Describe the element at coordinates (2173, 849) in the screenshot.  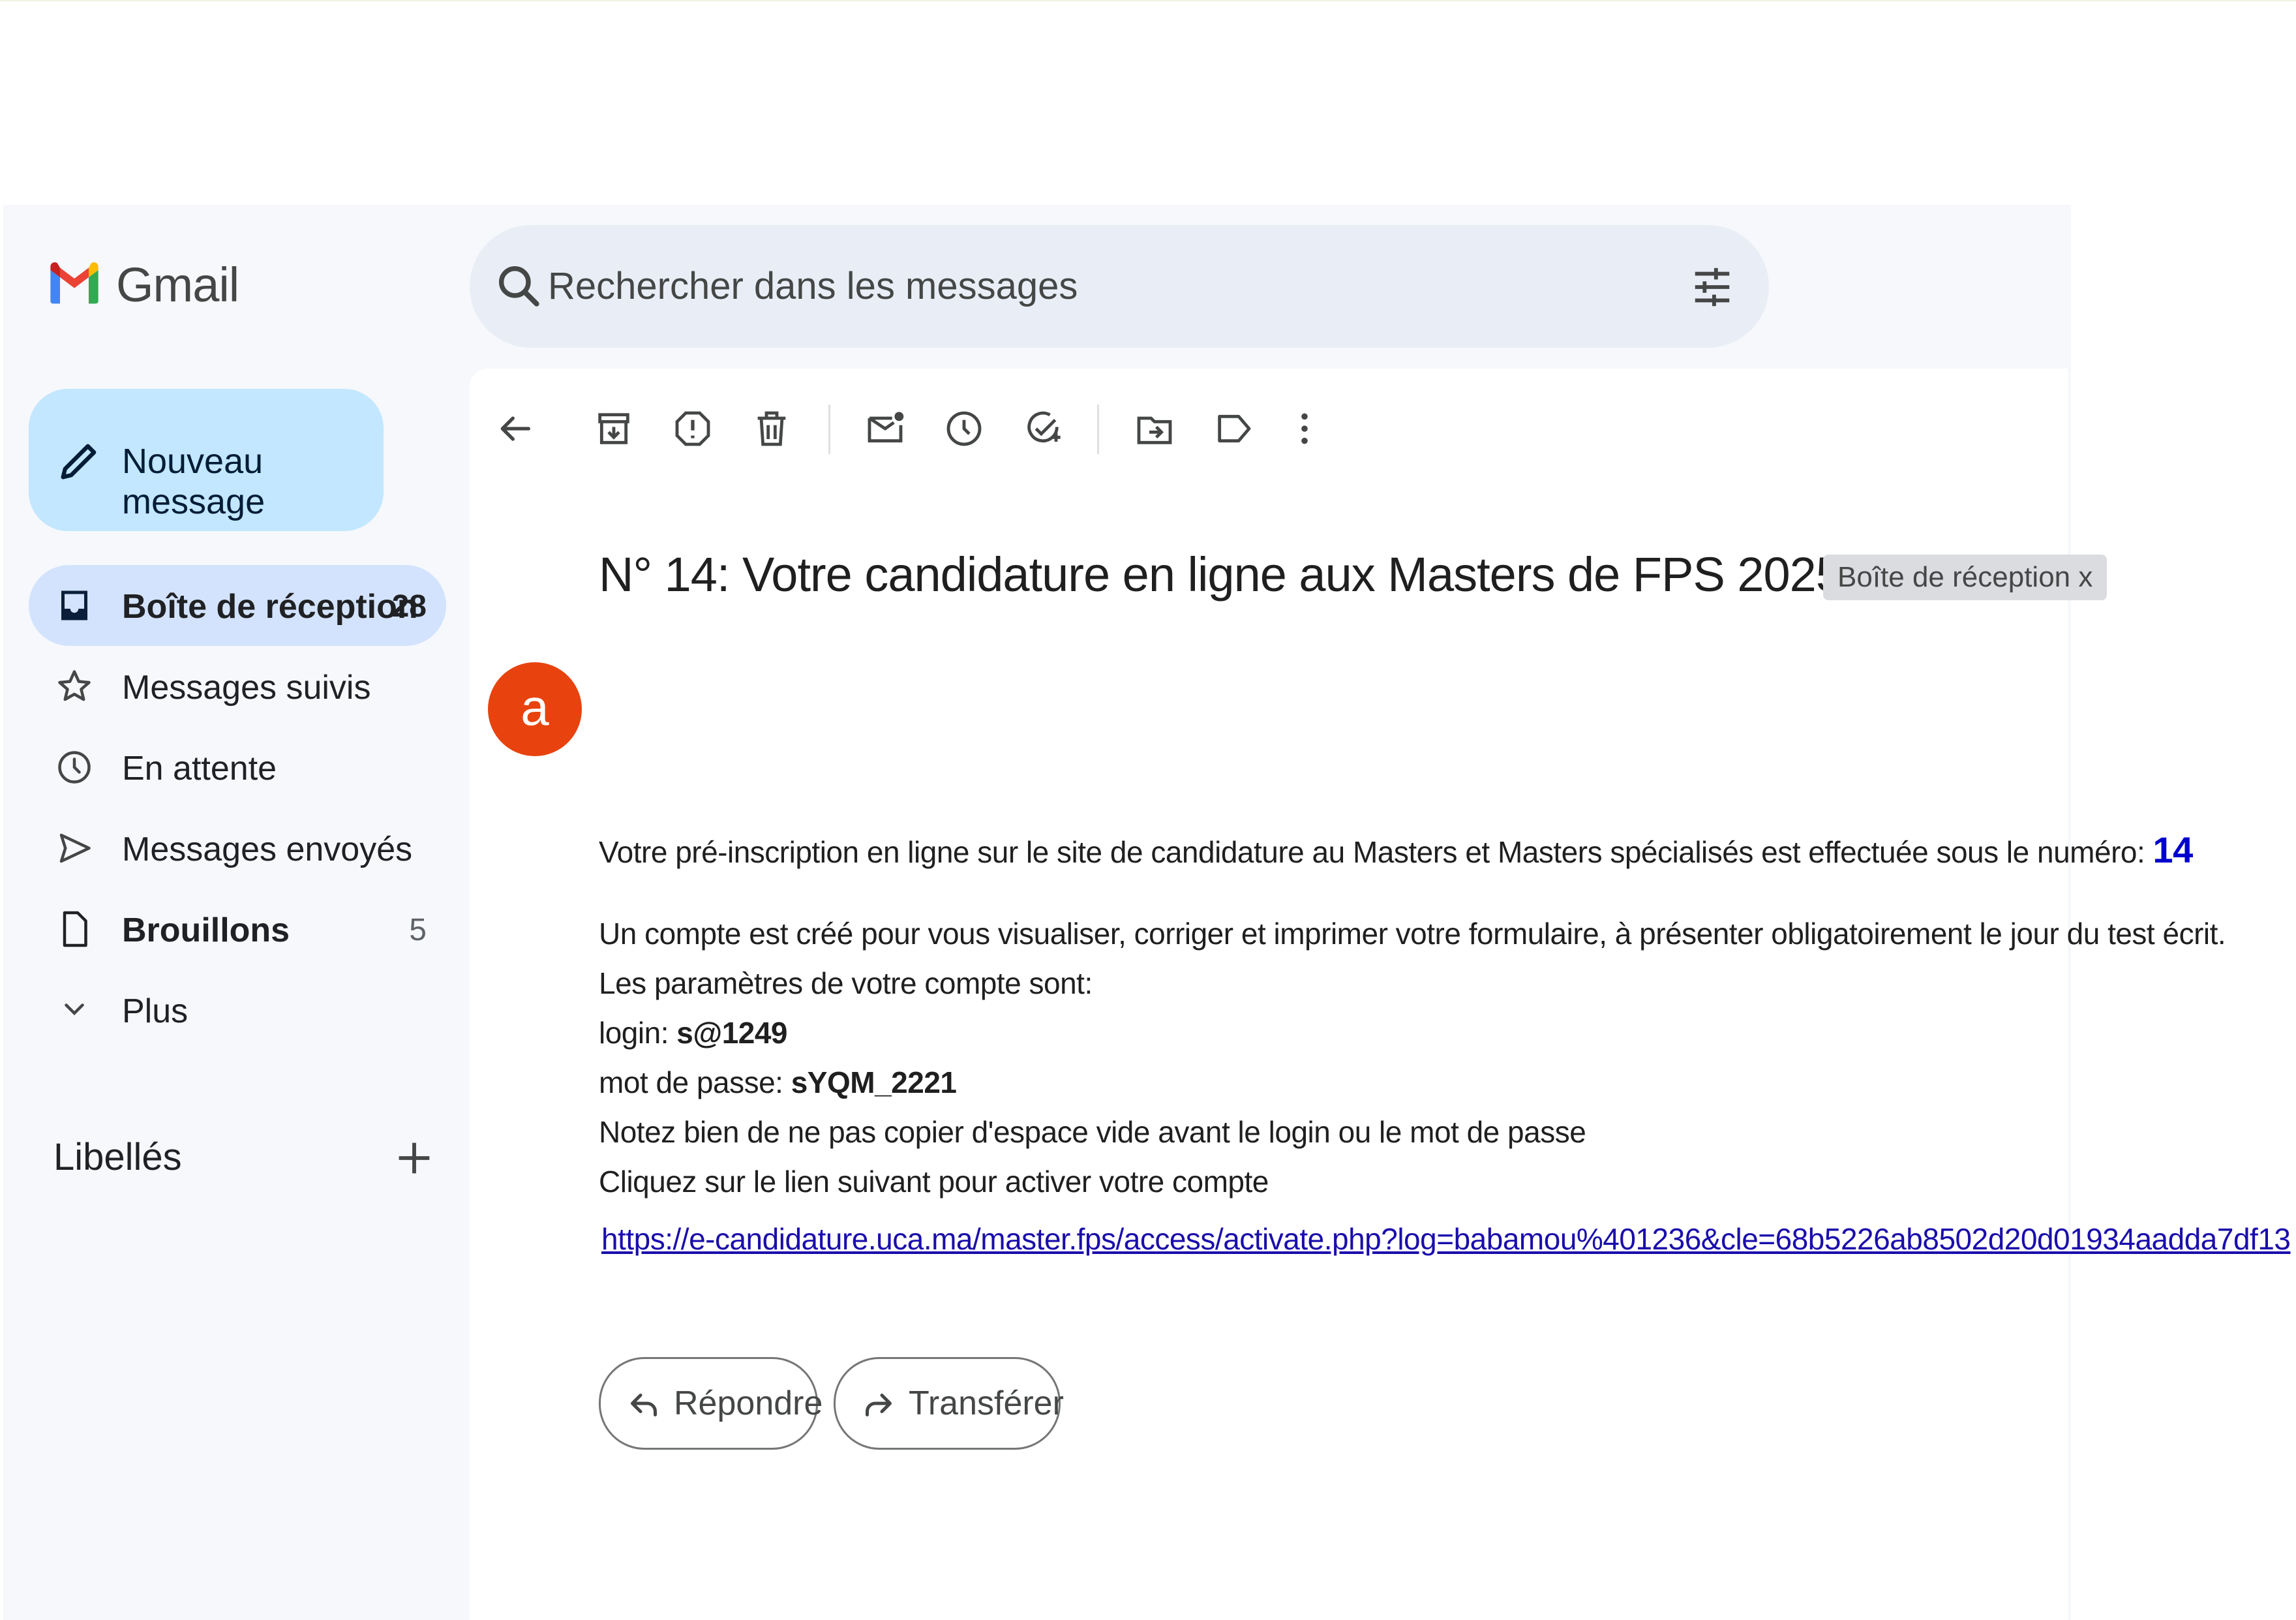
I see `registration-number: 14` at that location.